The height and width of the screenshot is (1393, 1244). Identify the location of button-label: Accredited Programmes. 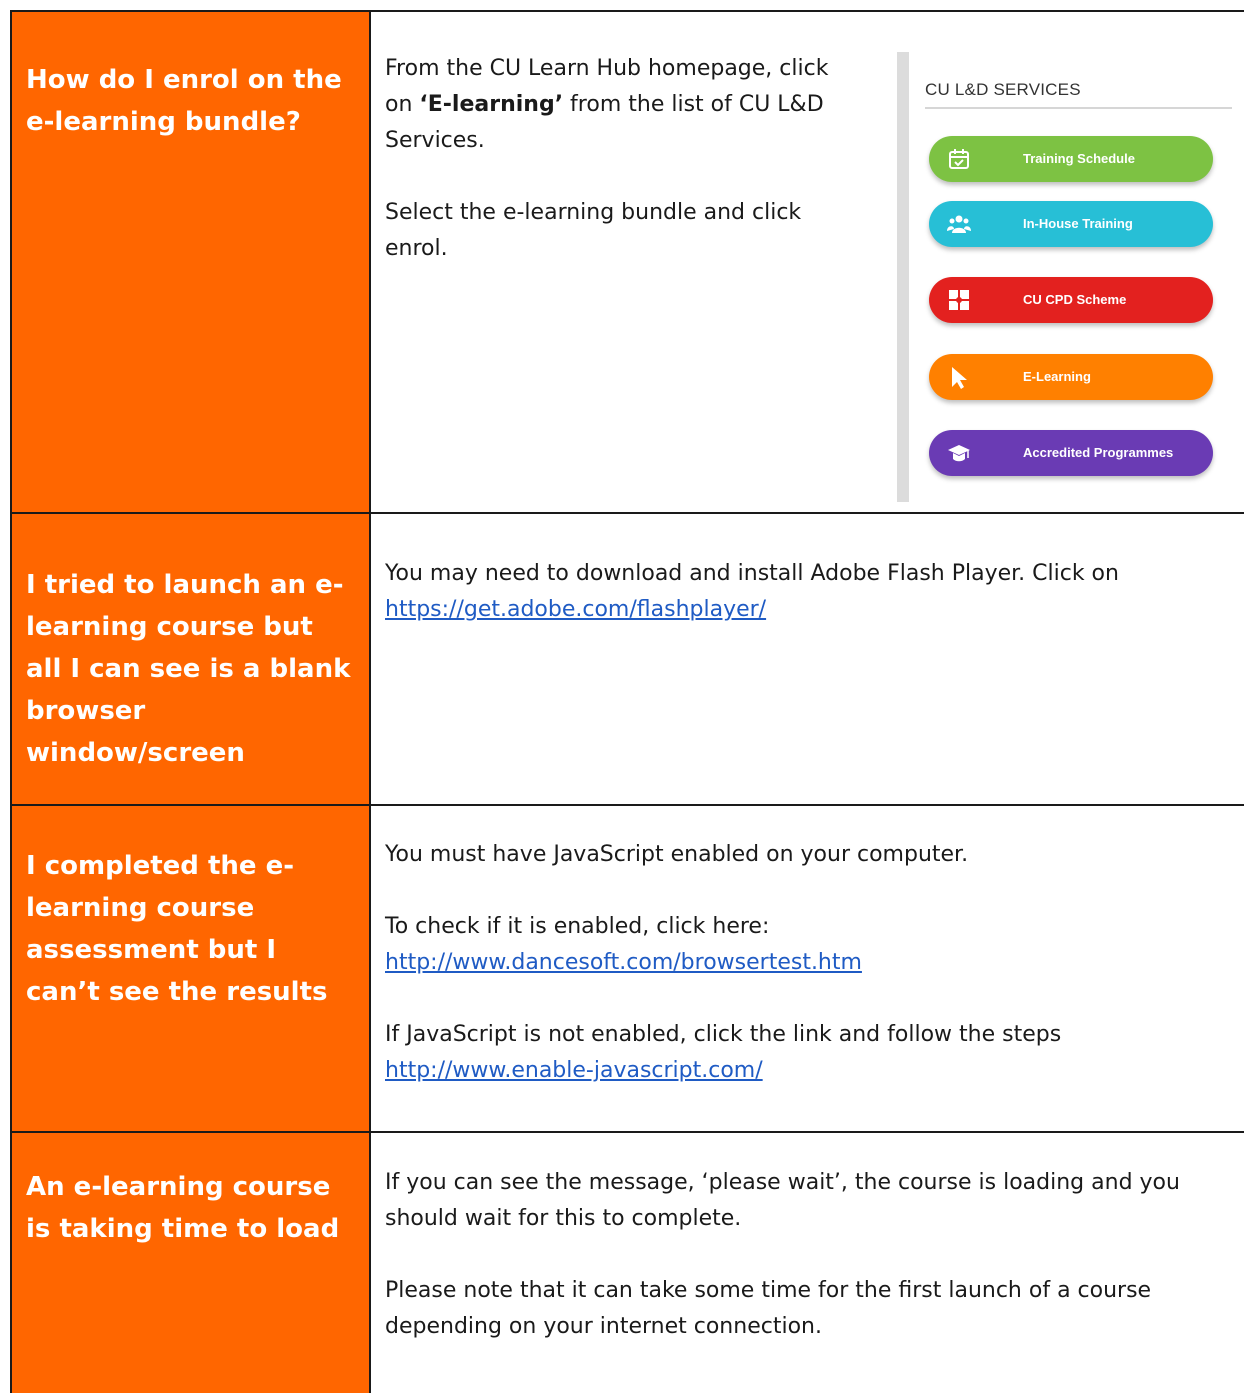
(1098, 452).